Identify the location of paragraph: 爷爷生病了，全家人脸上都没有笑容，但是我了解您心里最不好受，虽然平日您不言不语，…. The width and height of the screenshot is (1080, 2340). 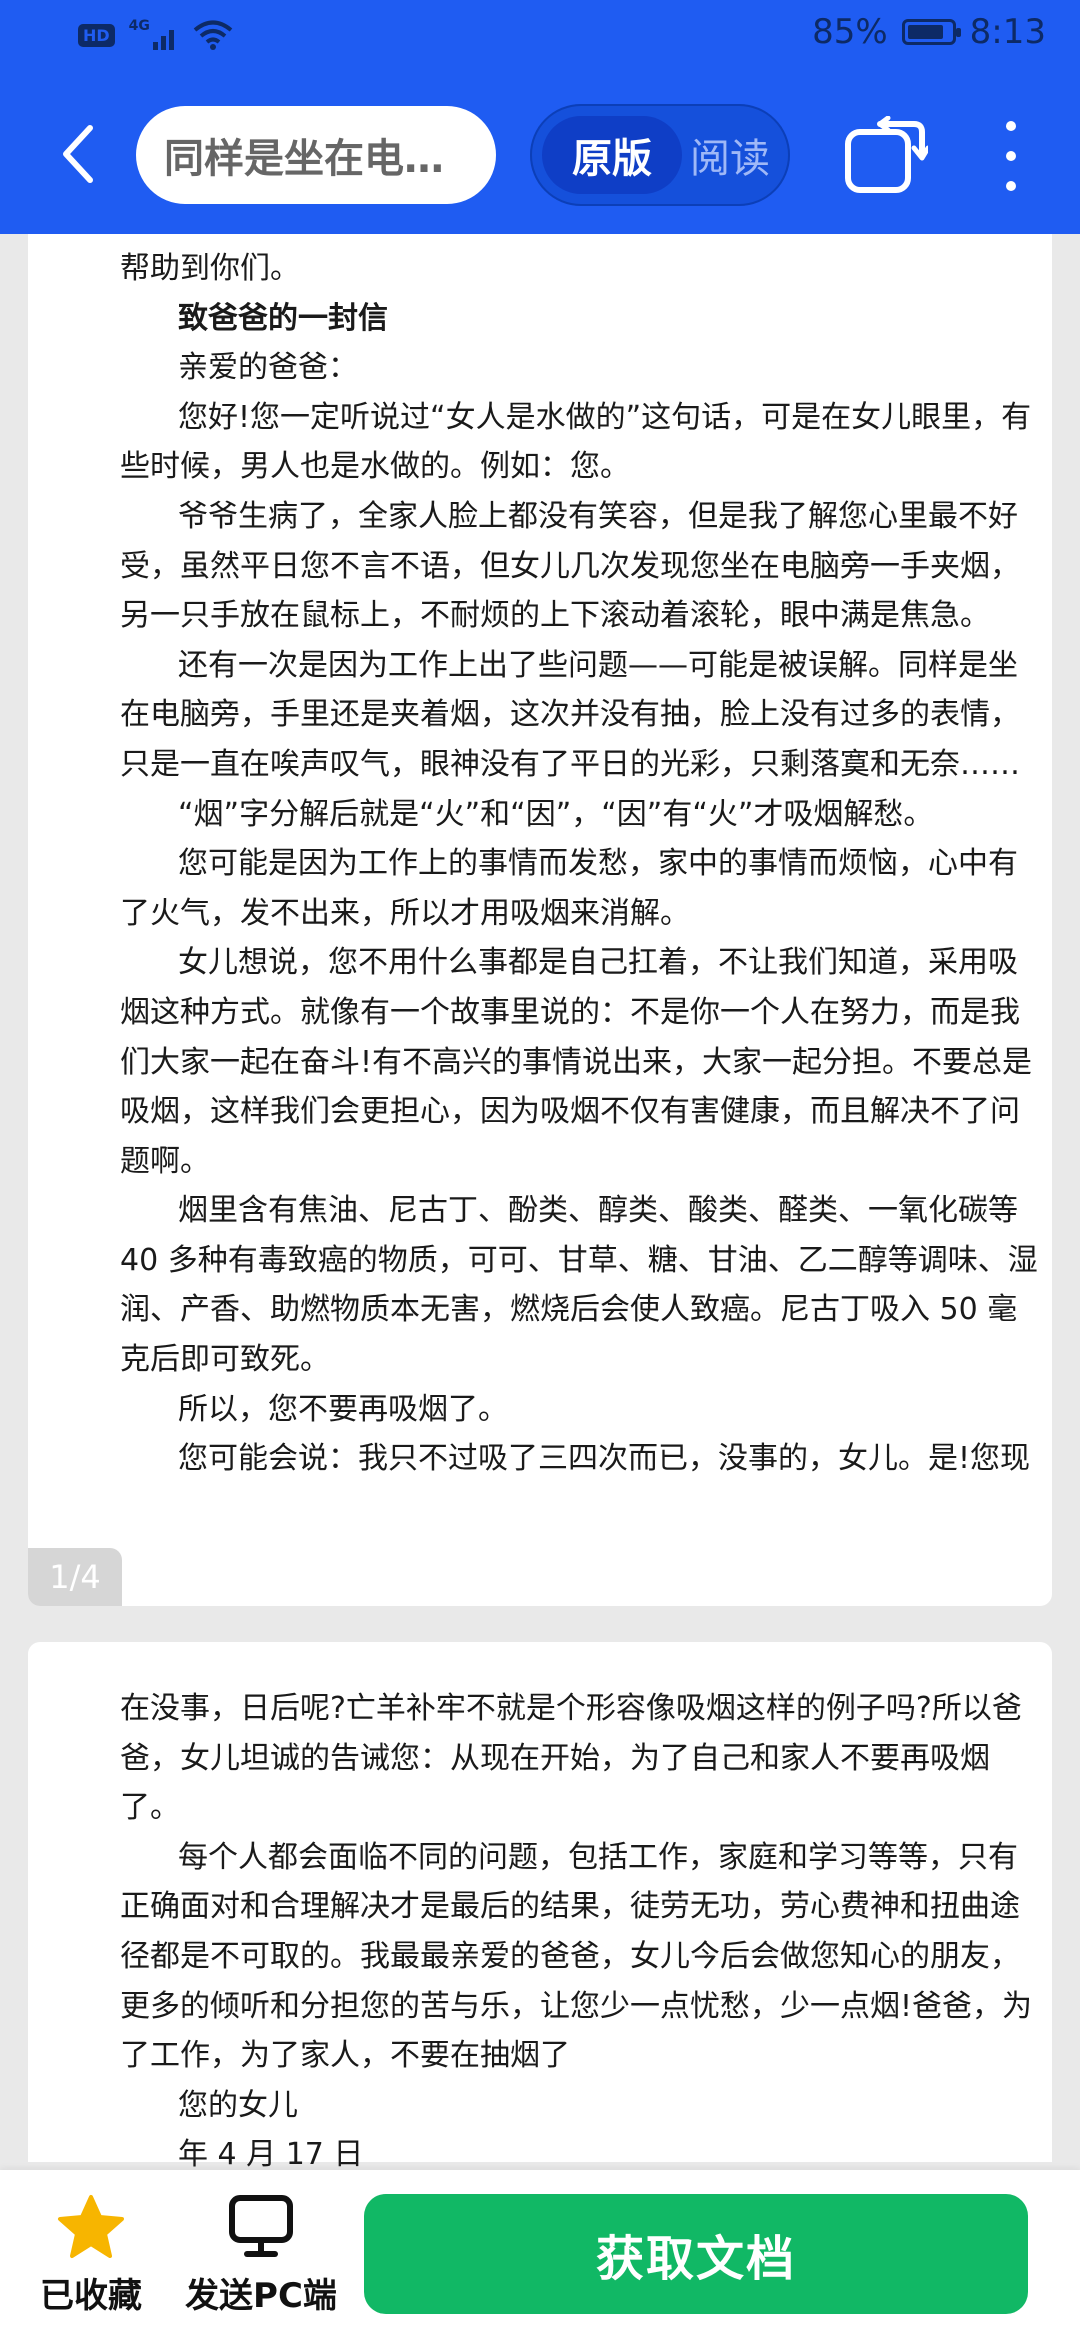
(570, 566).